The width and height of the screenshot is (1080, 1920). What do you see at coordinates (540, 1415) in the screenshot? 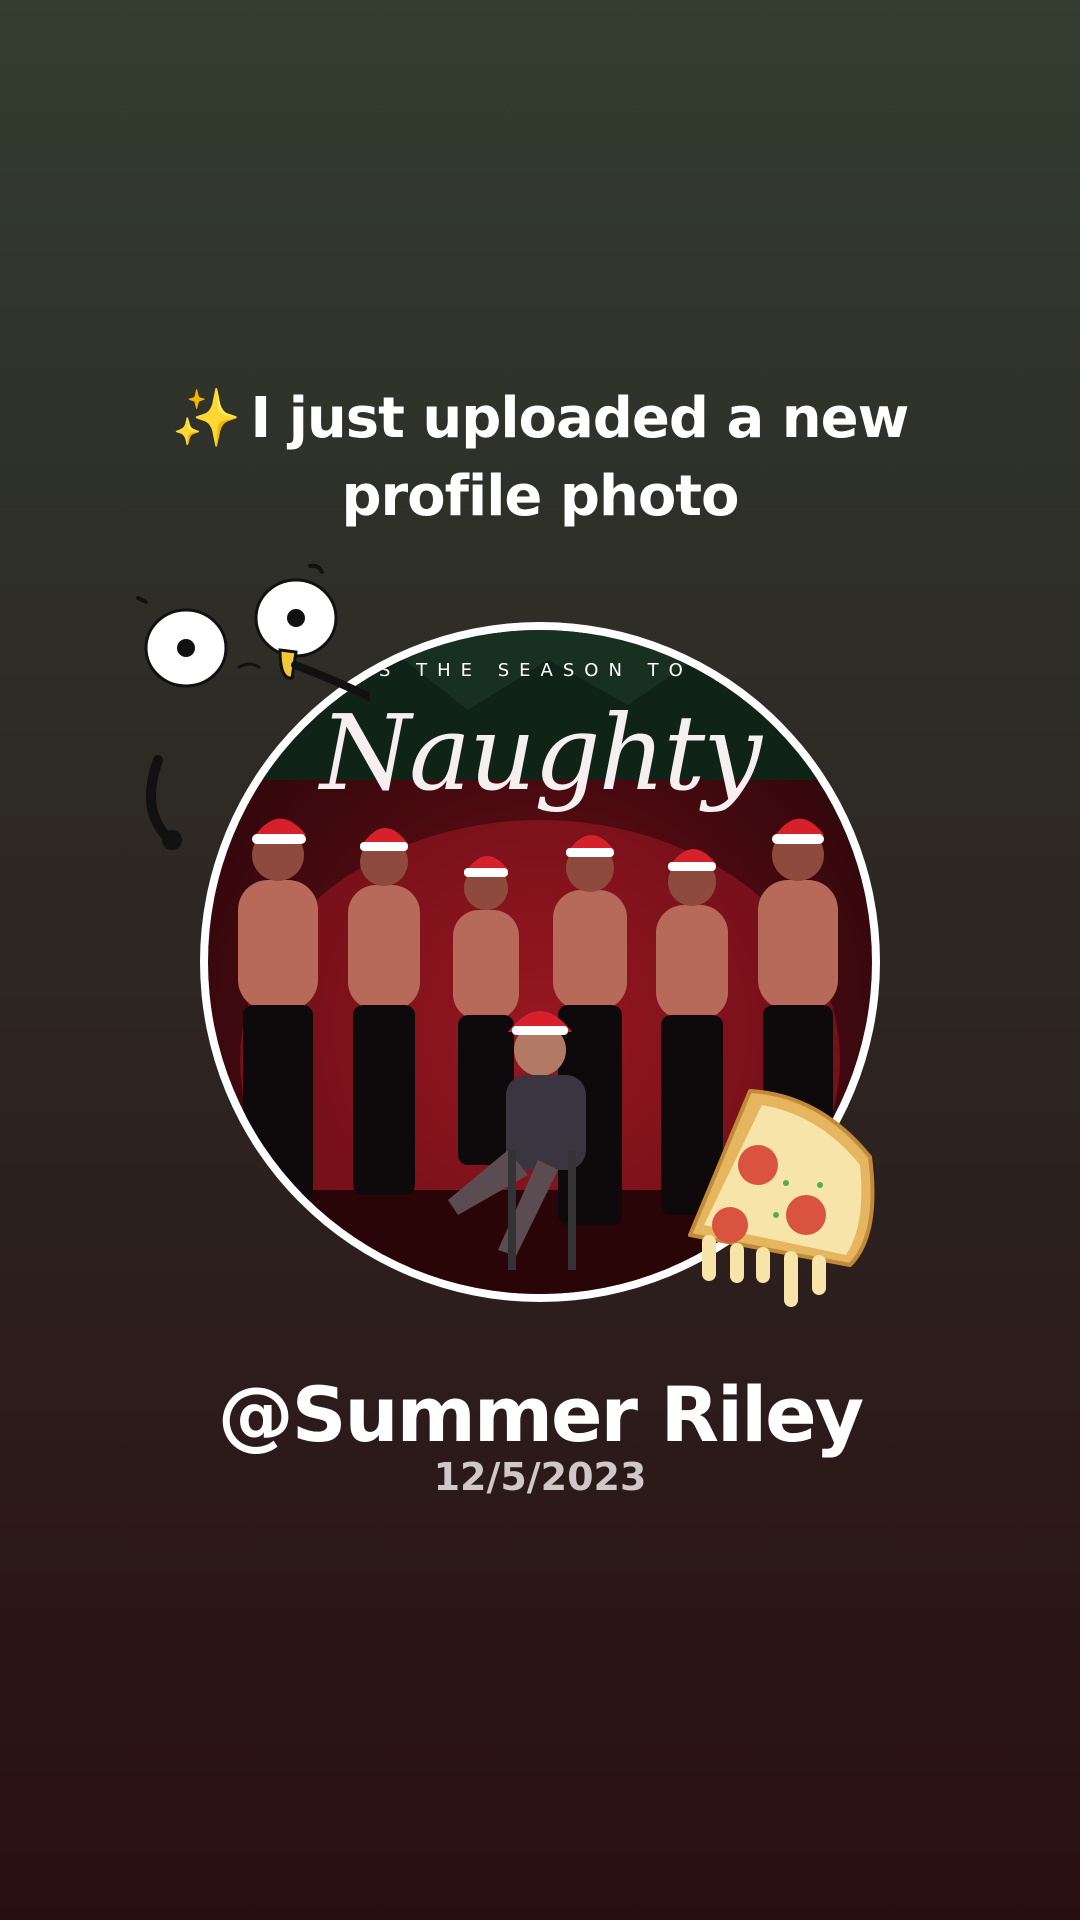
I see `username: @Summer Riley` at bounding box center [540, 1415].